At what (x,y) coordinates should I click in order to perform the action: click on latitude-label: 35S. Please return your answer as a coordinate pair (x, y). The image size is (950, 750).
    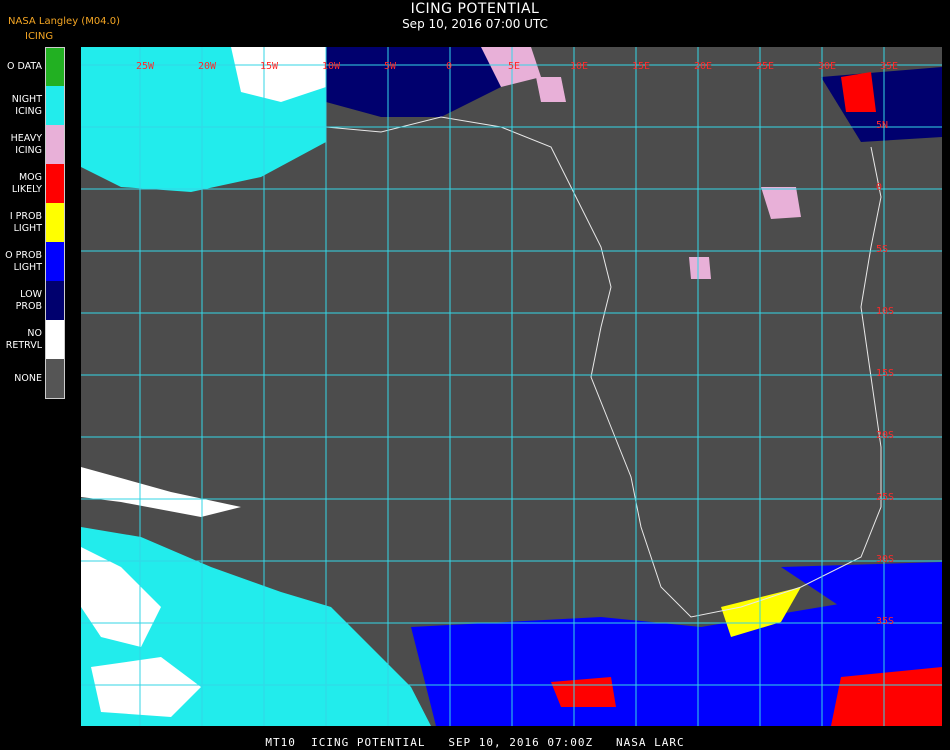
    Looking at the image, I should click on (885, 621).